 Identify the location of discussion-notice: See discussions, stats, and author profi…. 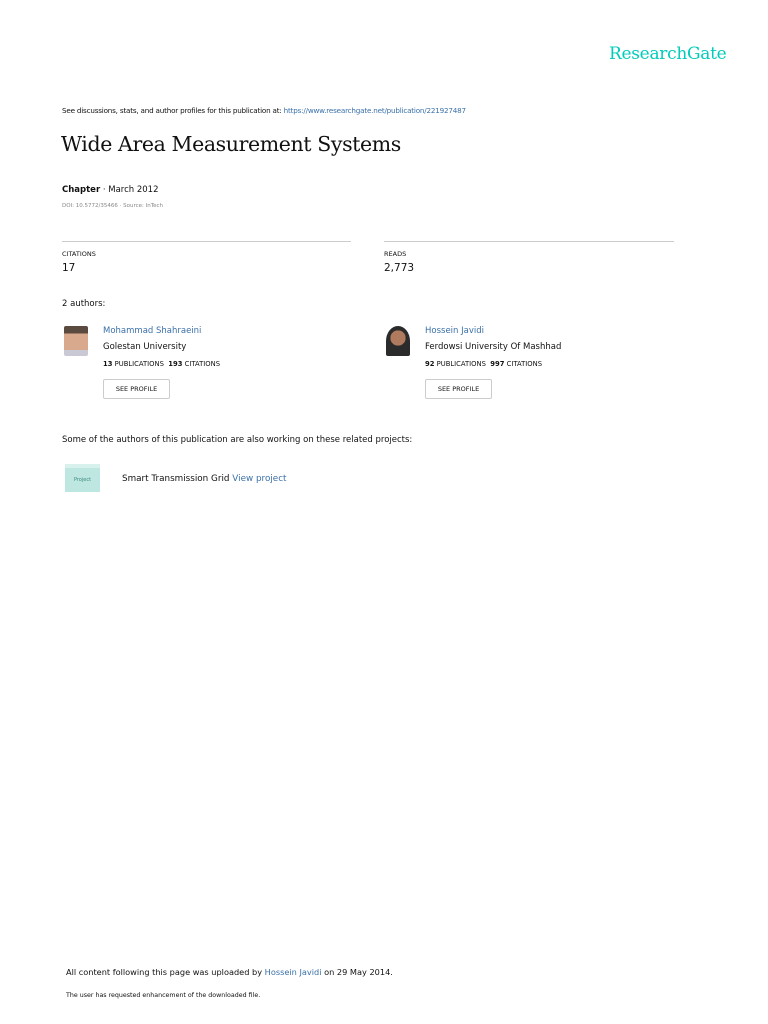
(264, 110).